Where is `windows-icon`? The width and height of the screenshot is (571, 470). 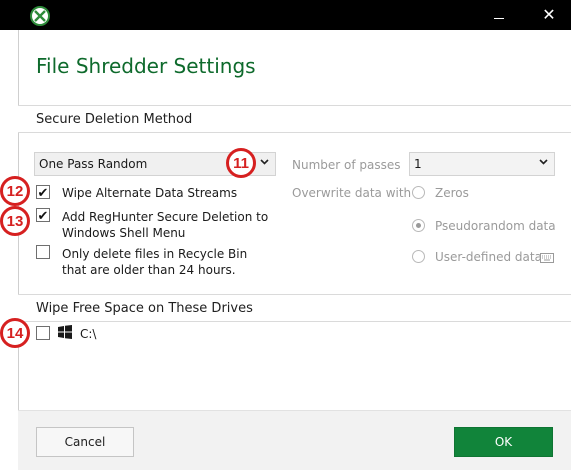 windows-icon is located at coordinates (65, 332).